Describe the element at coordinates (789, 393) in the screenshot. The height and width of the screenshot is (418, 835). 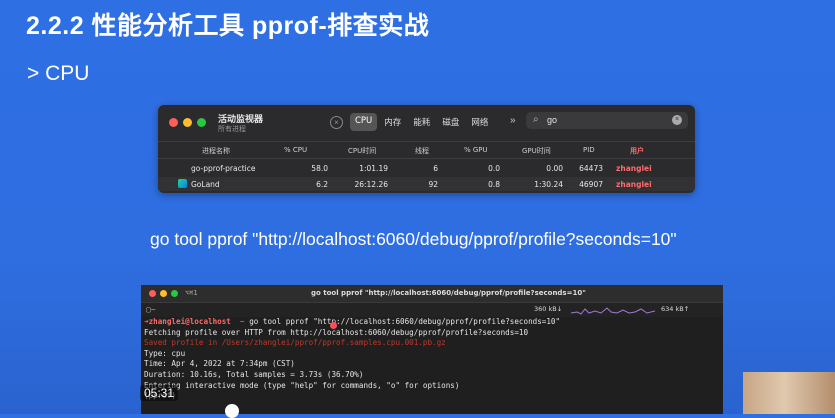
I see `webcam-overlay` at that location.